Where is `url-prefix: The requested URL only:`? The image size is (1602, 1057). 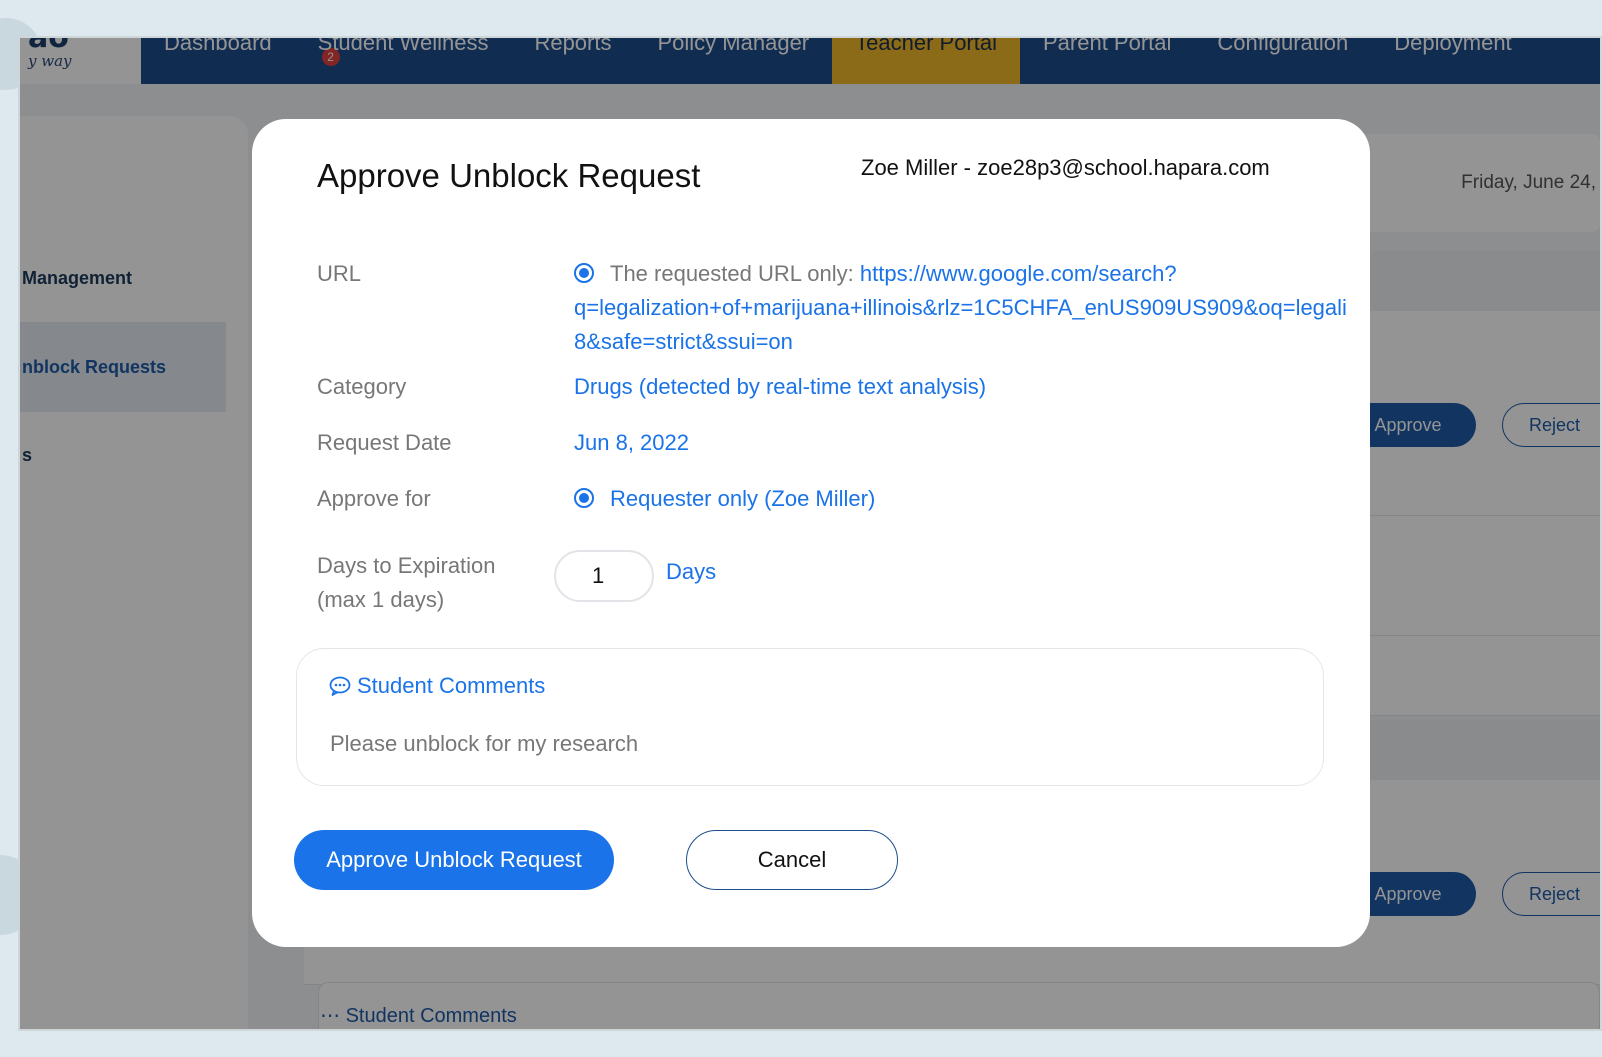
url-prefix: The requested URL only: is located at coordinates (732, 273).